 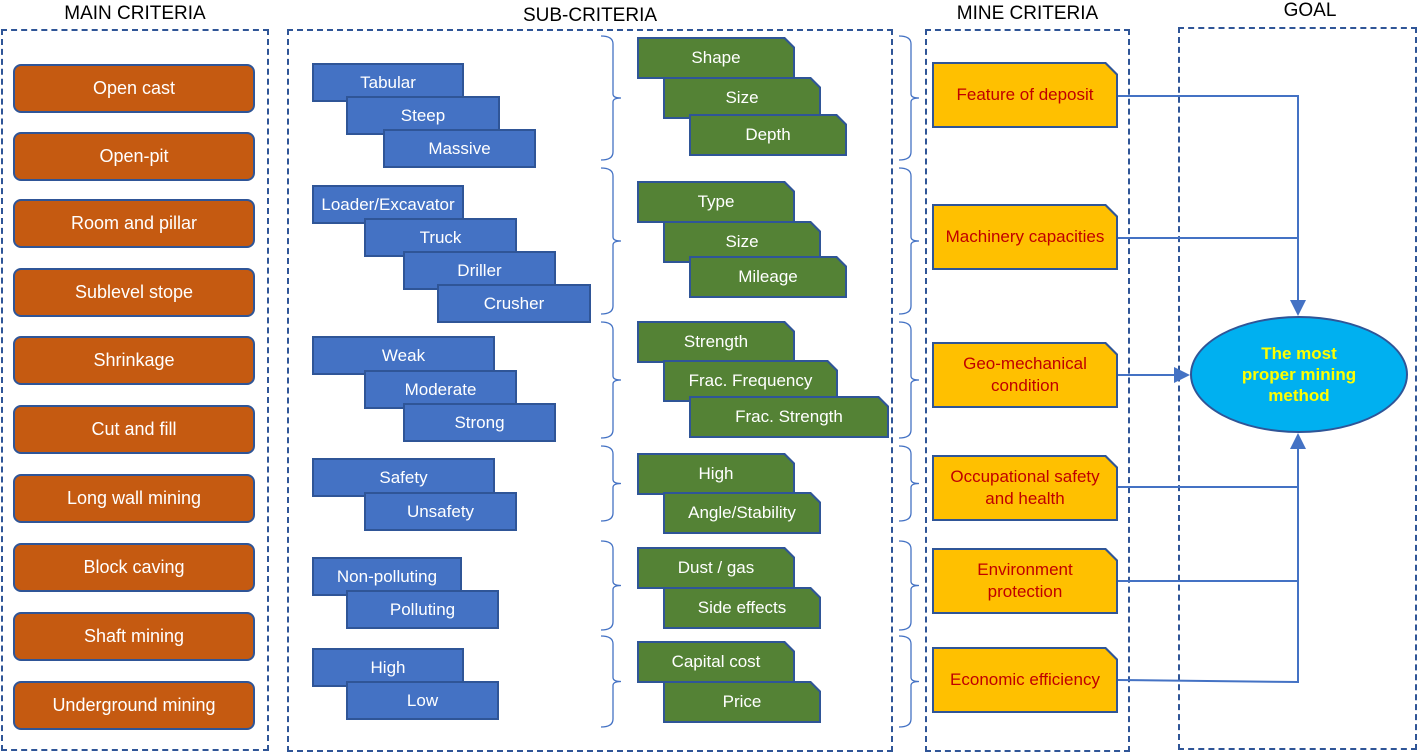 I want to click on goal-label: The most proper mining method, so click(x=1299, y=374).